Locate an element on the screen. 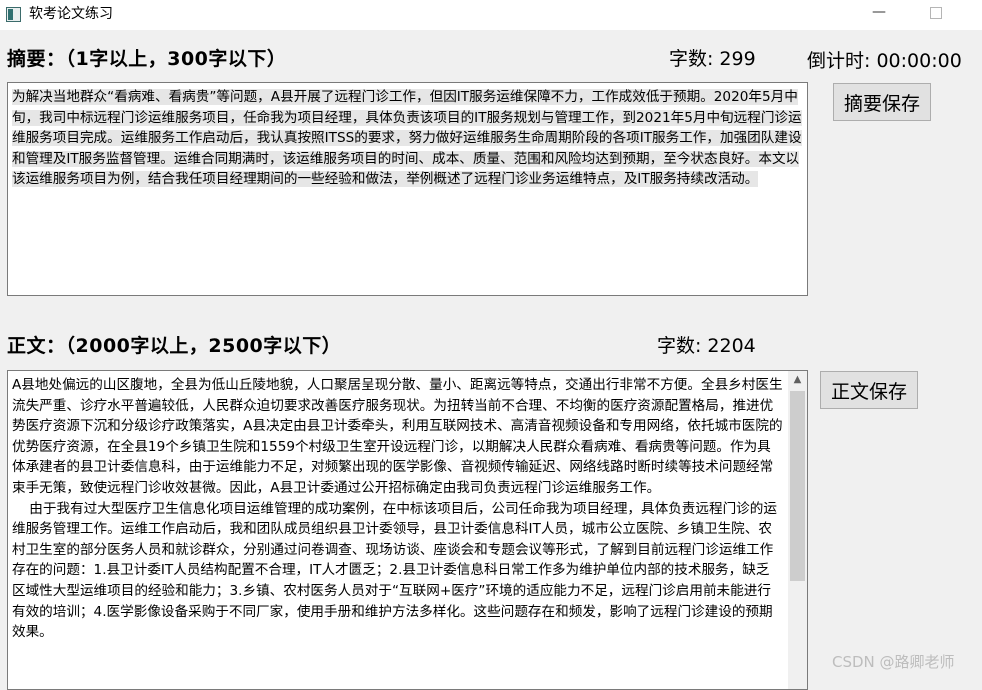 The width and height of the screenshot is (982, 690). body-count-value: 2204 is located at coordinates (731, 346).